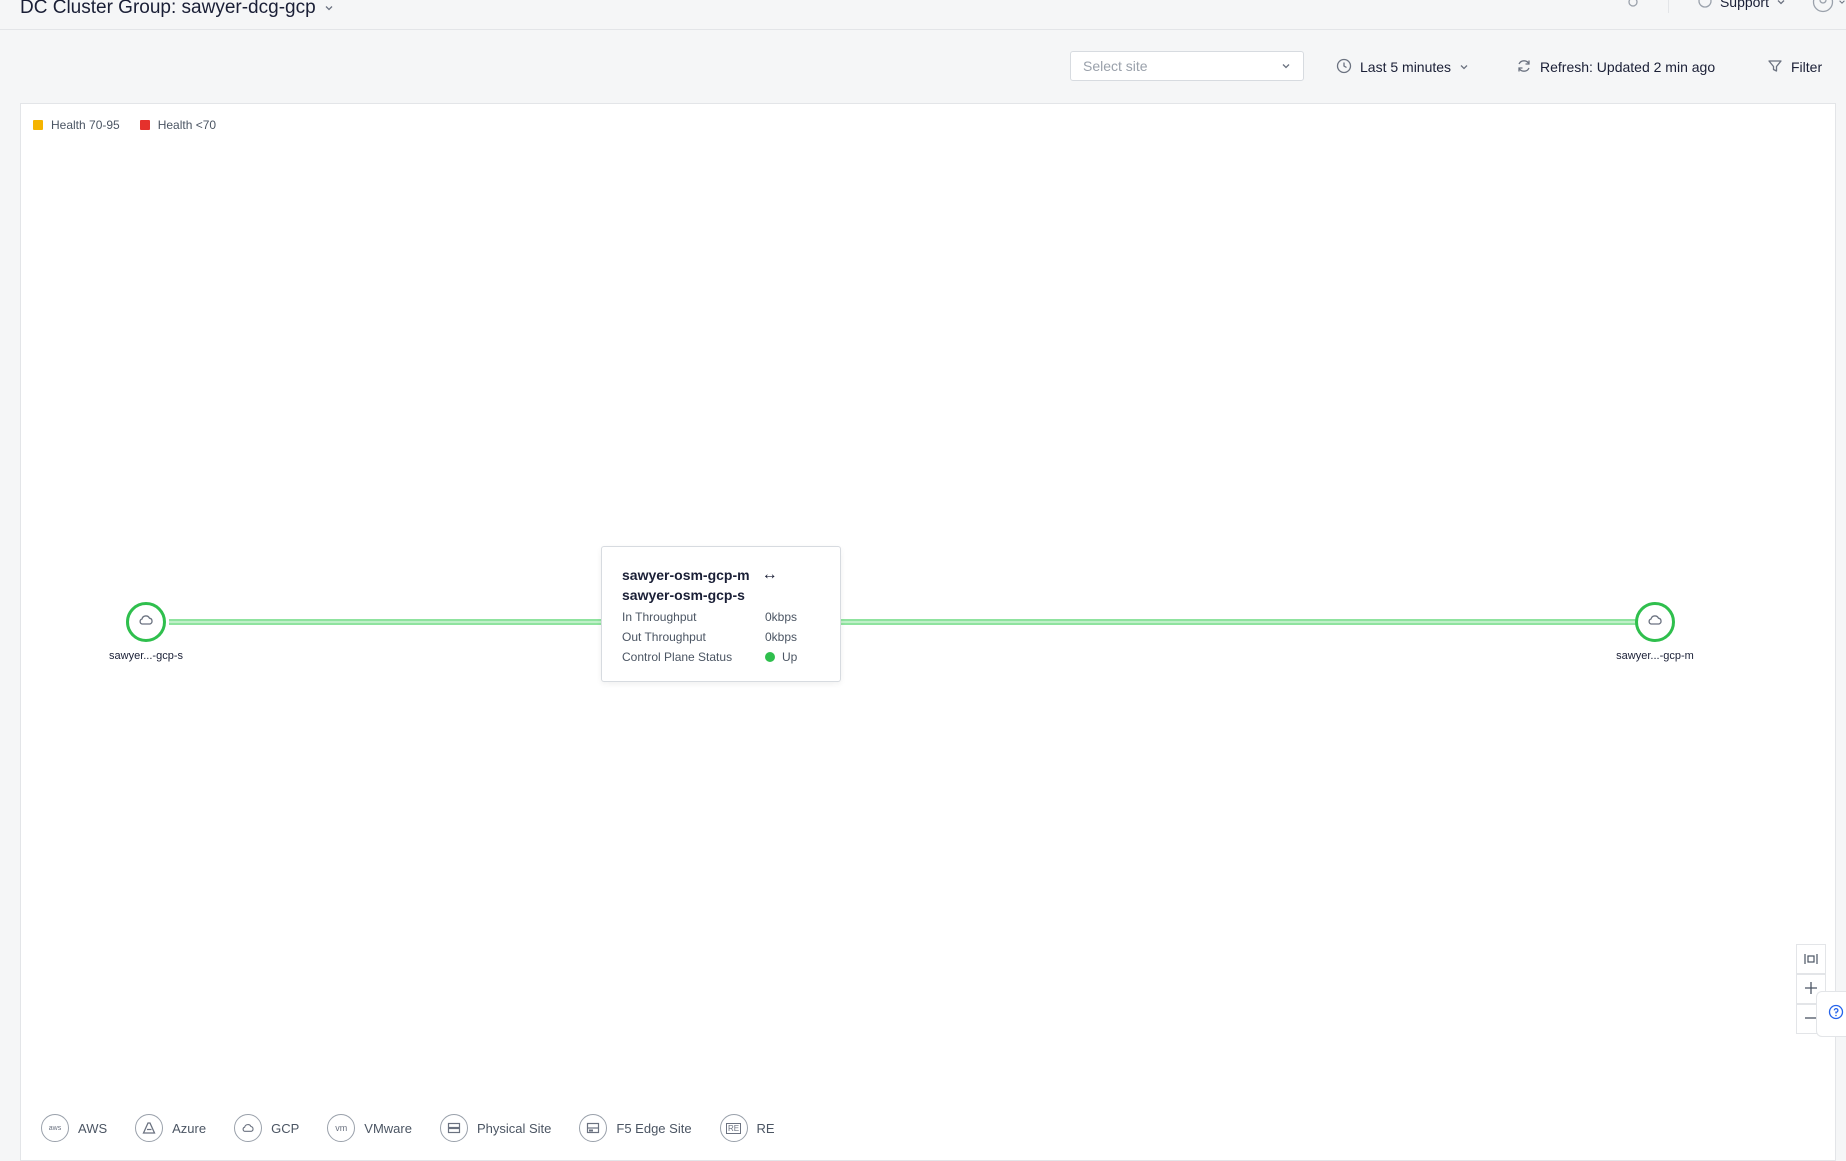 Image resolution: width=1846 pixels, height=1161 pixels. I want to click on re-icon: RE, so click(733, 1128).